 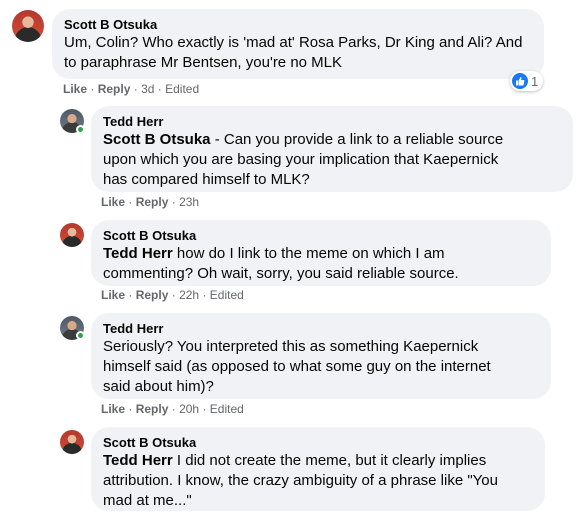 I want to click on timestamp: 3d, so click(x=147, y=89).